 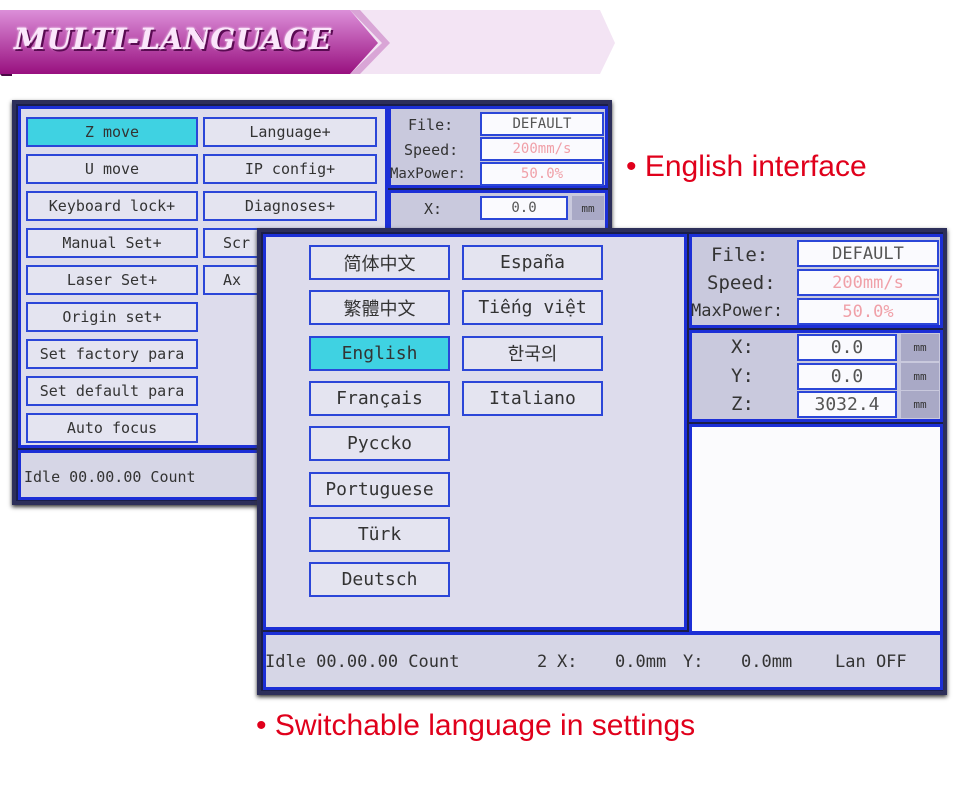 I want to click on menu-item: Manual Set+, so click(x=112, y=243).